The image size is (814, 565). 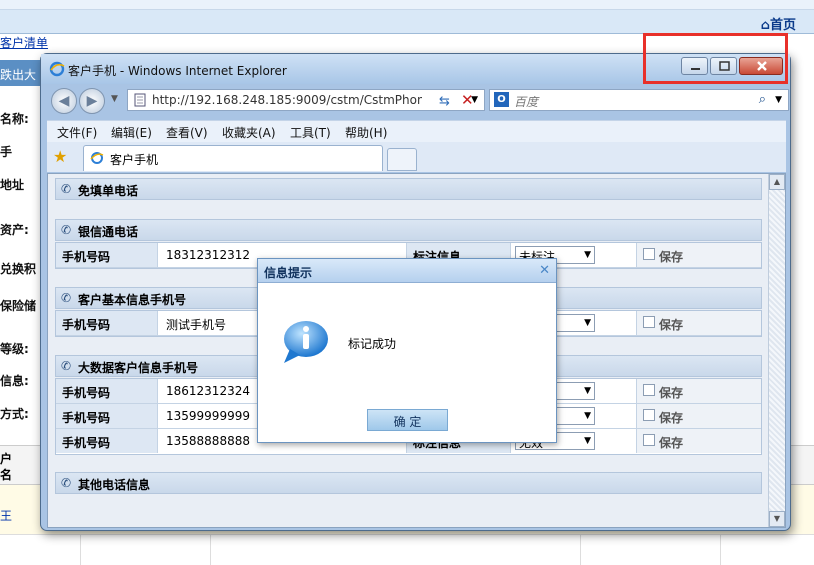 What do you see at coordinates (60, 156) in the screenshot?
I see `favorites-star-icon: ★` at bounding box center [60, 156].